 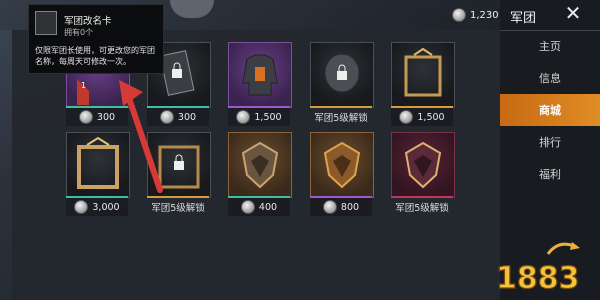 I want to click on item-tooltip: 军团改名卡 拥有0个 仅限军团长使用，可更改您的军团名称，每周天可修改一次。, so click(x=96, y=39).